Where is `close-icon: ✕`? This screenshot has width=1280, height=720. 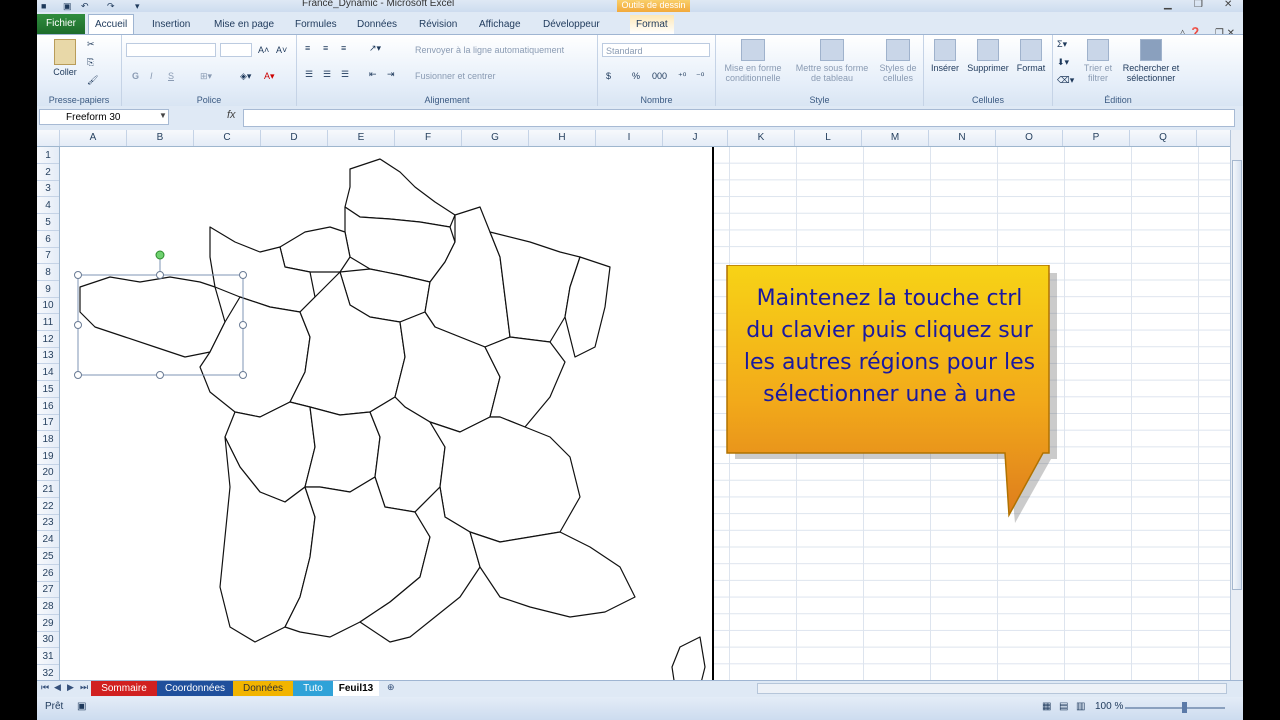 close-icon: ✕ is located at coordinates (1228, 5).